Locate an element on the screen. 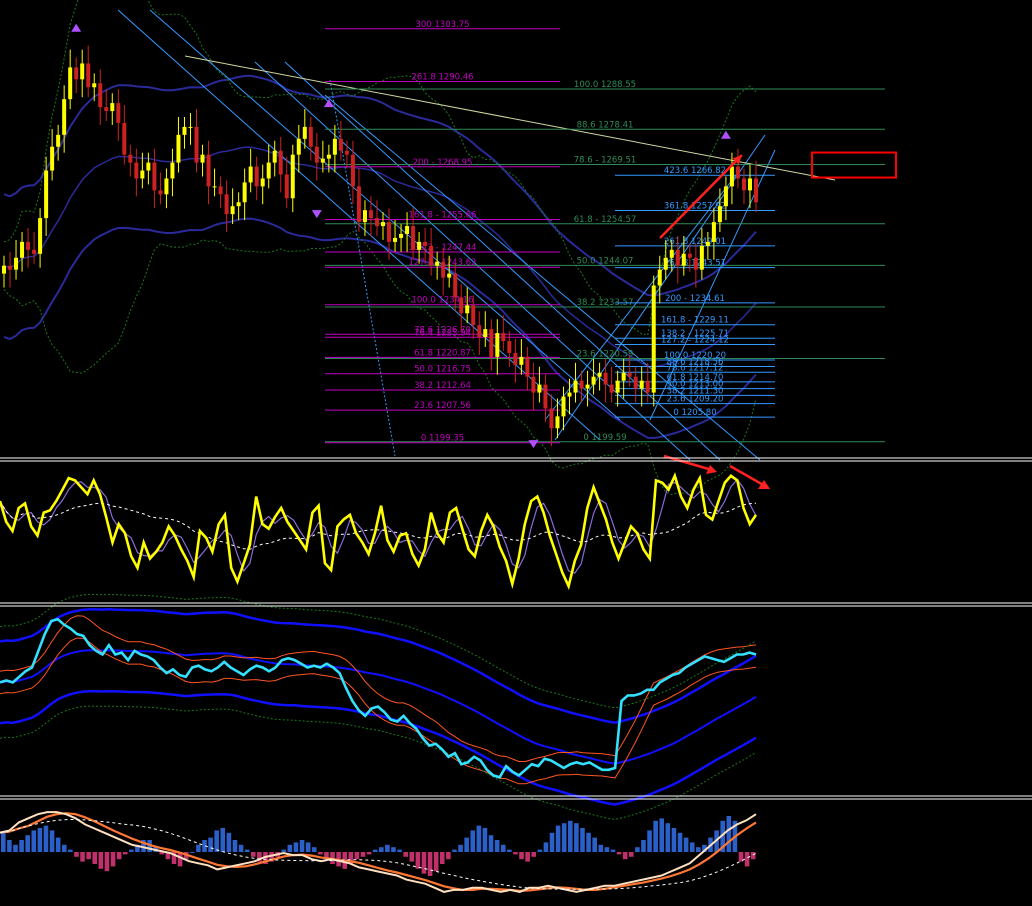 This screenshot has height=906, width=1032. fib-mid-level-label: 127.2 - 1224.12 is located at coordinates (695, 341).